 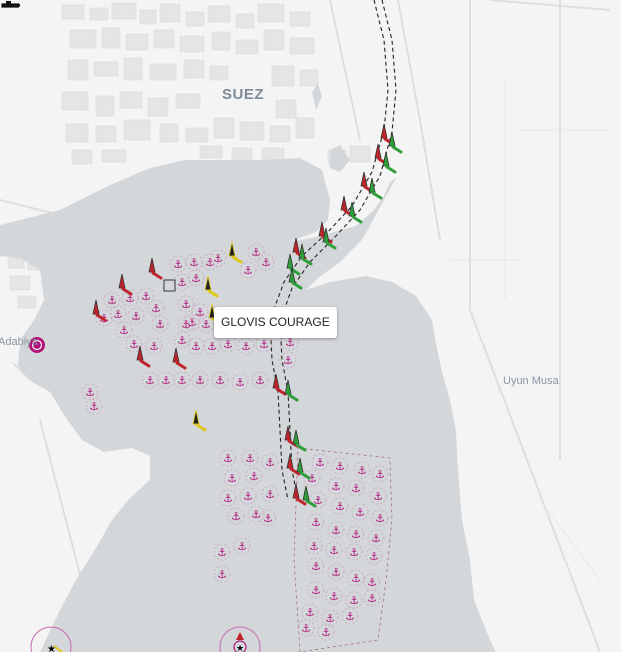 I want to click on ship-icon, so click(x=11, y=5).